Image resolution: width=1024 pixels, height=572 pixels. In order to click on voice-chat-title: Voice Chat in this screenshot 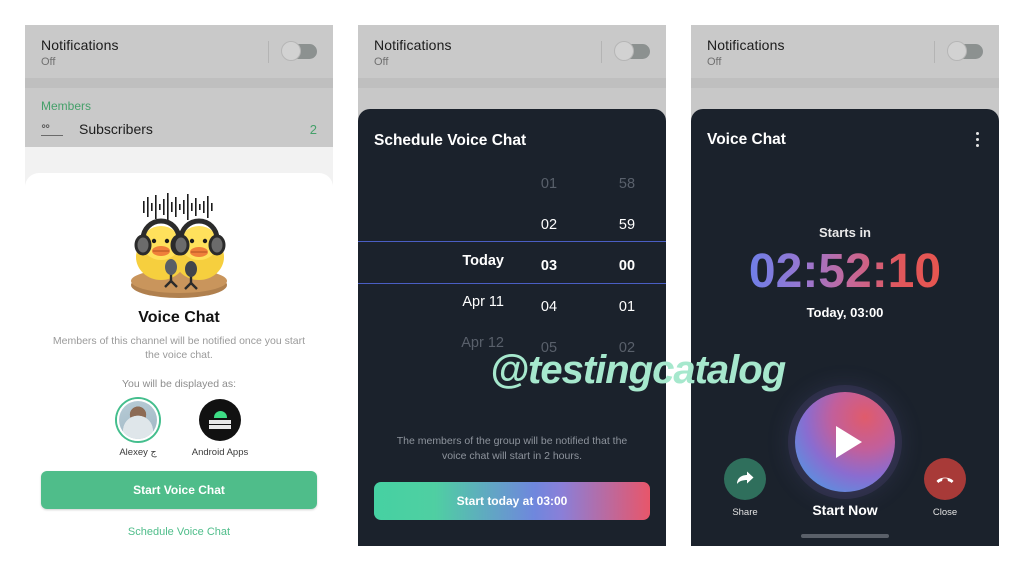, I will do `click(746, 139)`.